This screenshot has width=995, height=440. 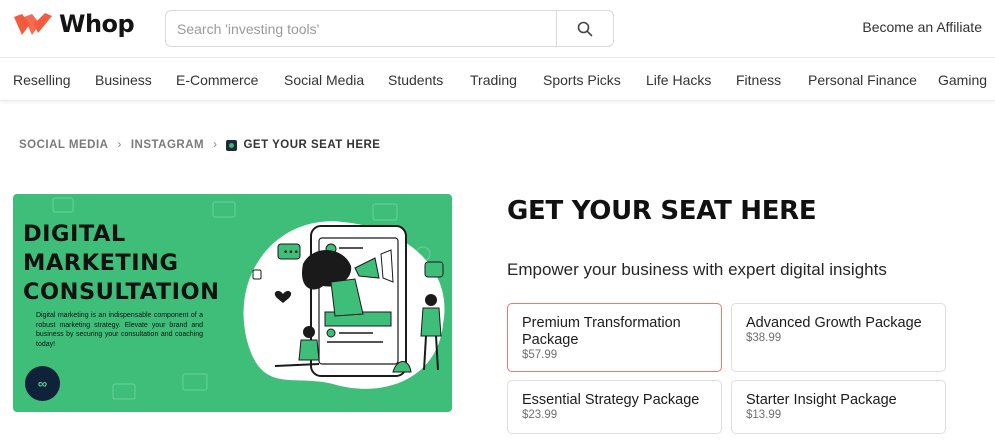 I want to click on package-price: $13.99, so click(x=764, y=415).